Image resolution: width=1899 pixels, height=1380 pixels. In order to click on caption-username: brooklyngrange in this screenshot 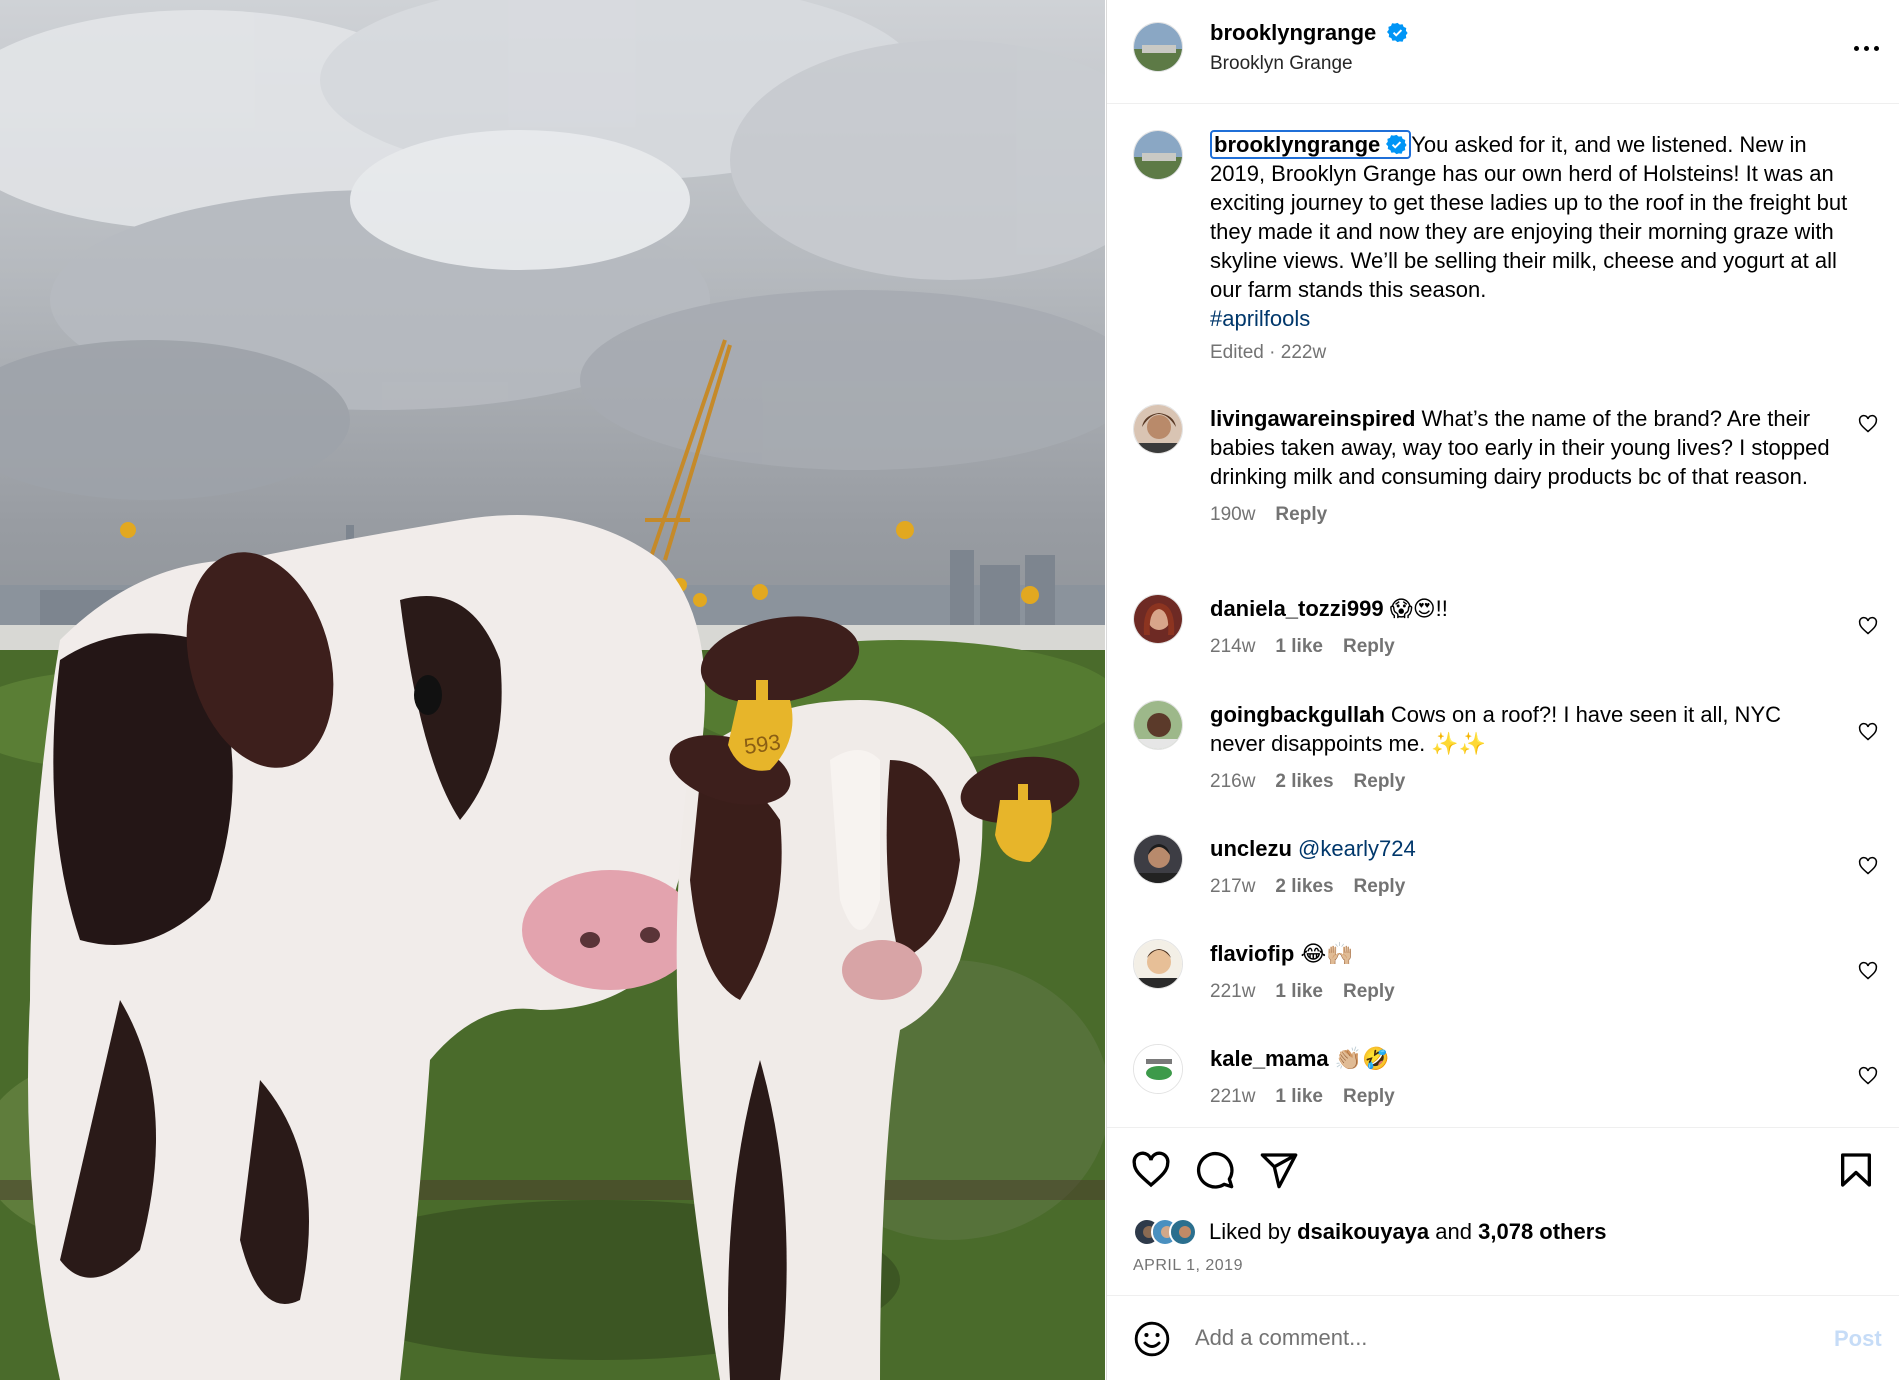, I will do `click(1297, 144)`.